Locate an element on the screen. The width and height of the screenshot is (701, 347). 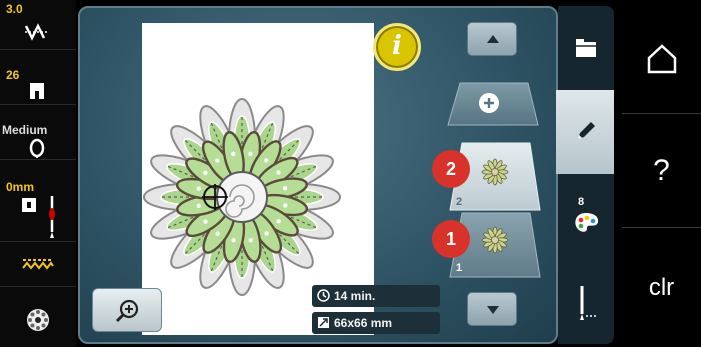
tab-selection is located at coordinates (586, 48).